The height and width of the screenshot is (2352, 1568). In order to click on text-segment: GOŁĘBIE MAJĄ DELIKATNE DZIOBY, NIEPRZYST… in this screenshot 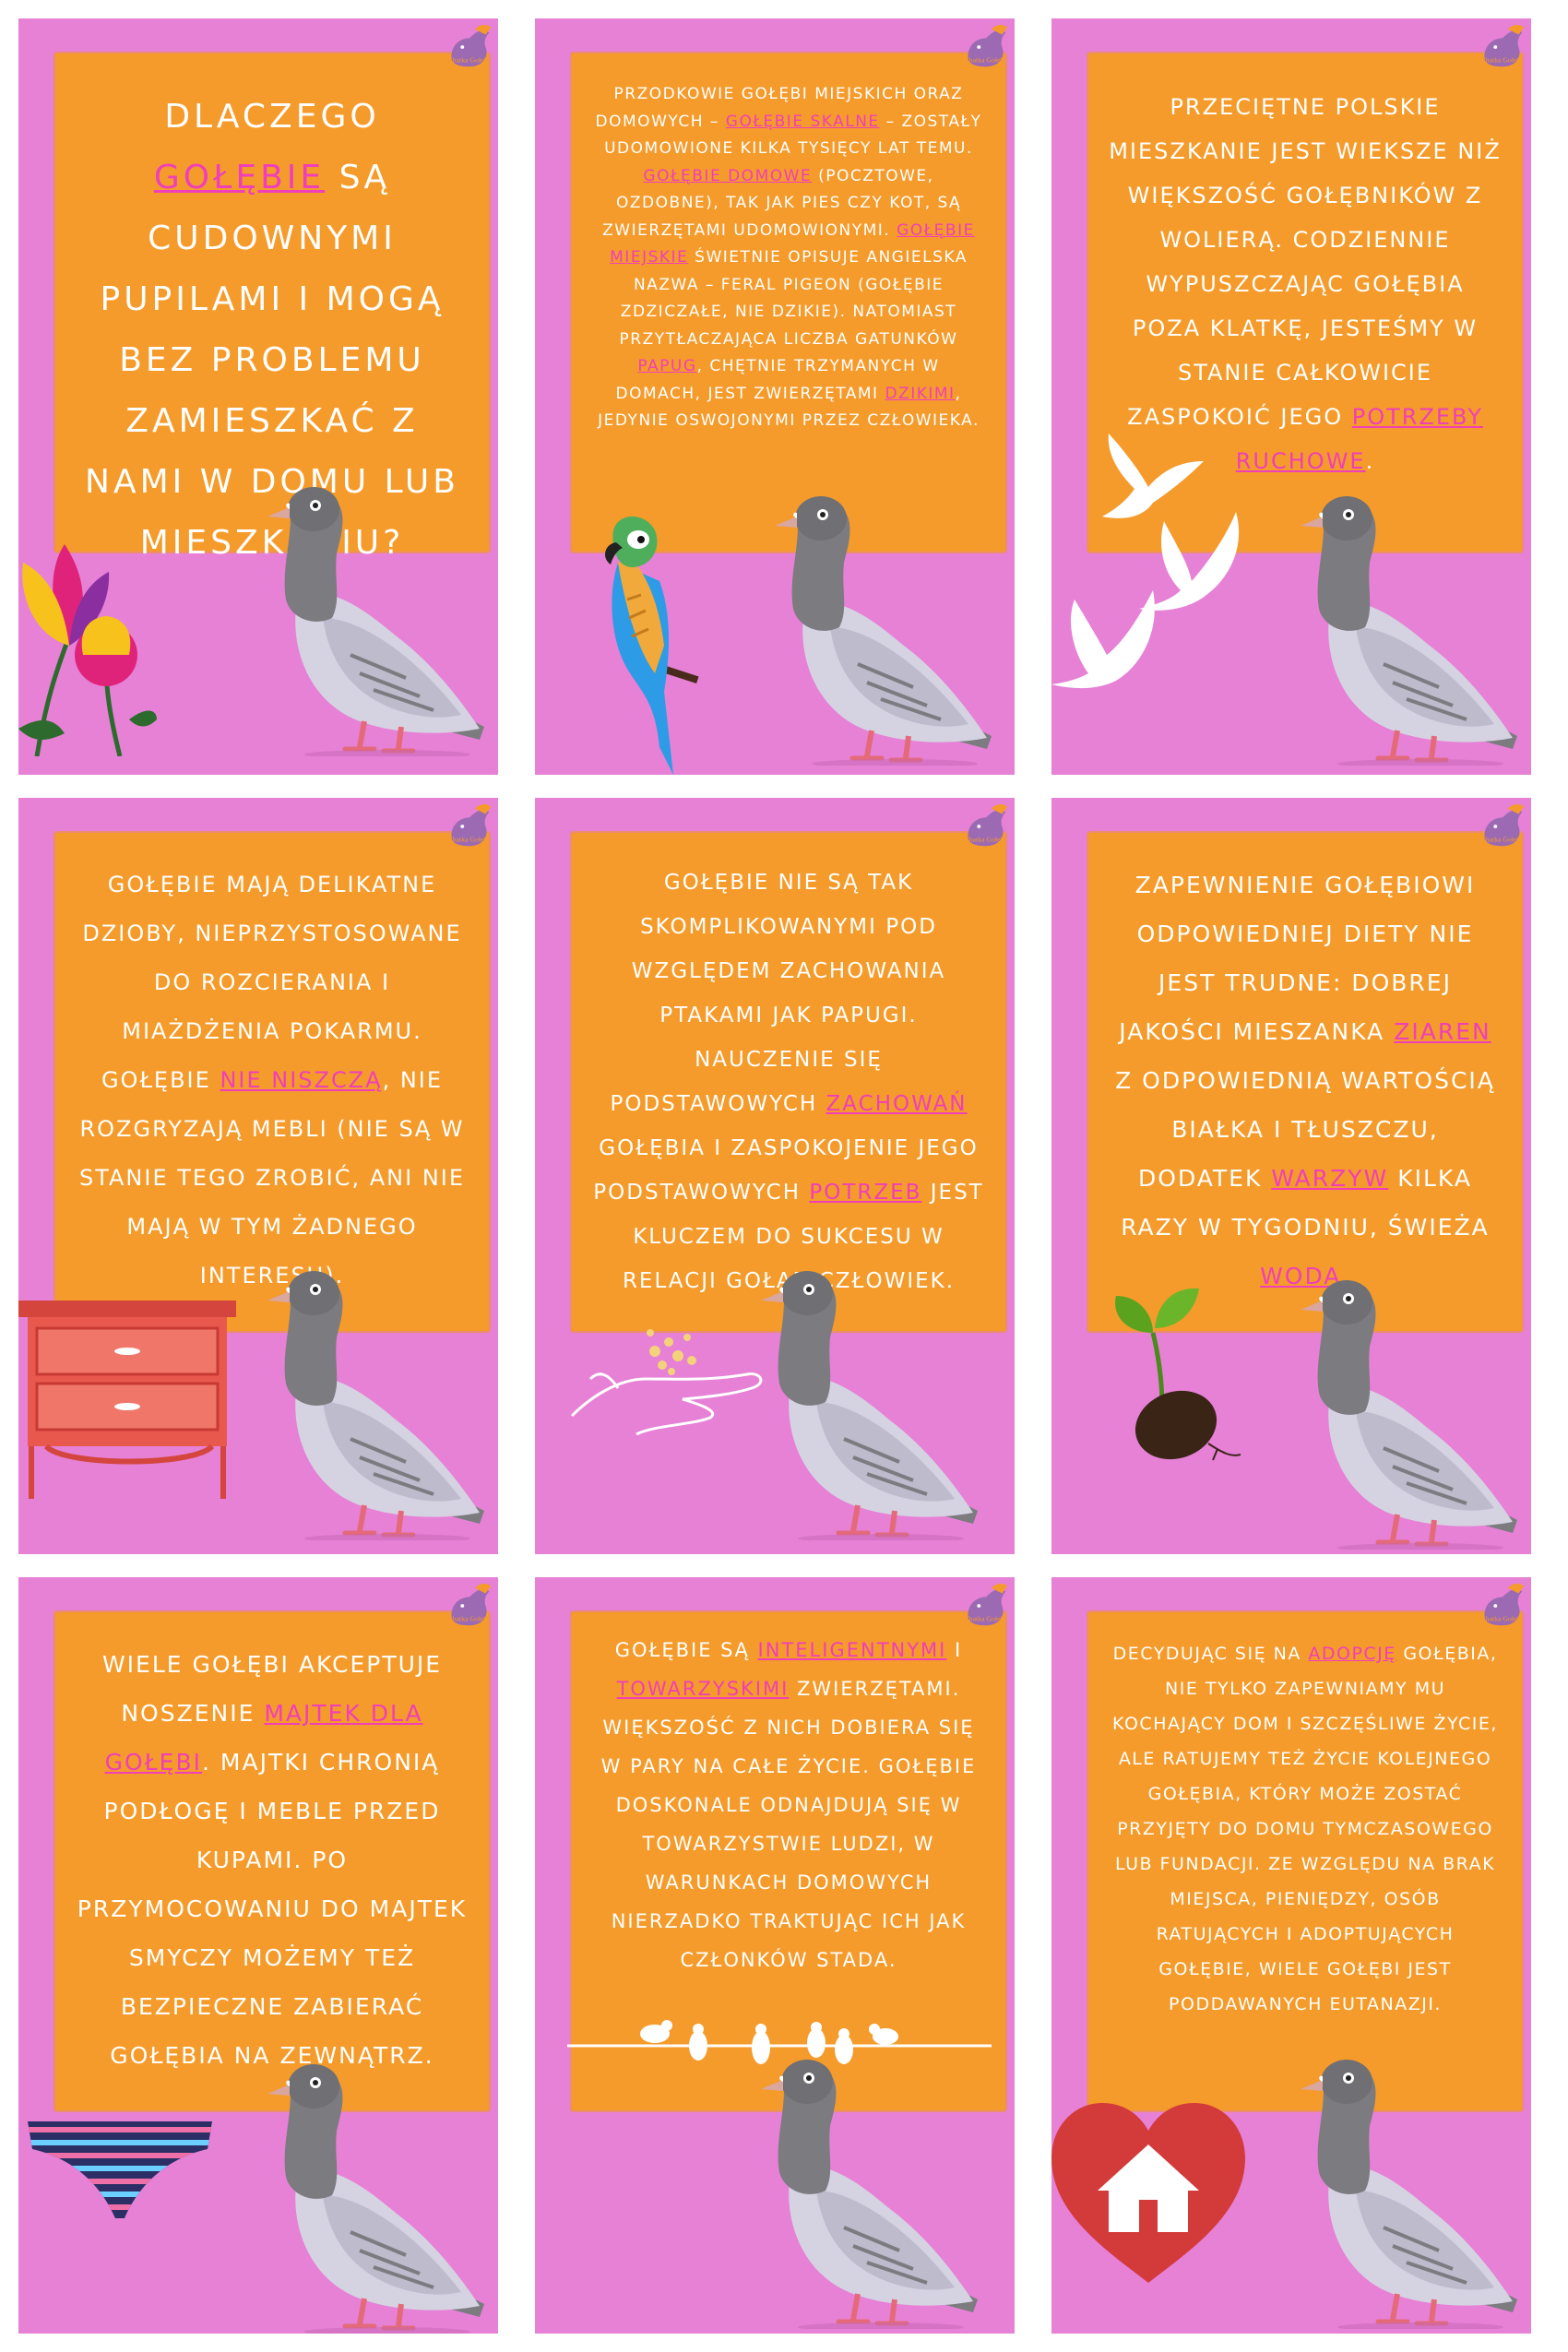, I will do `click(272, 982)`.